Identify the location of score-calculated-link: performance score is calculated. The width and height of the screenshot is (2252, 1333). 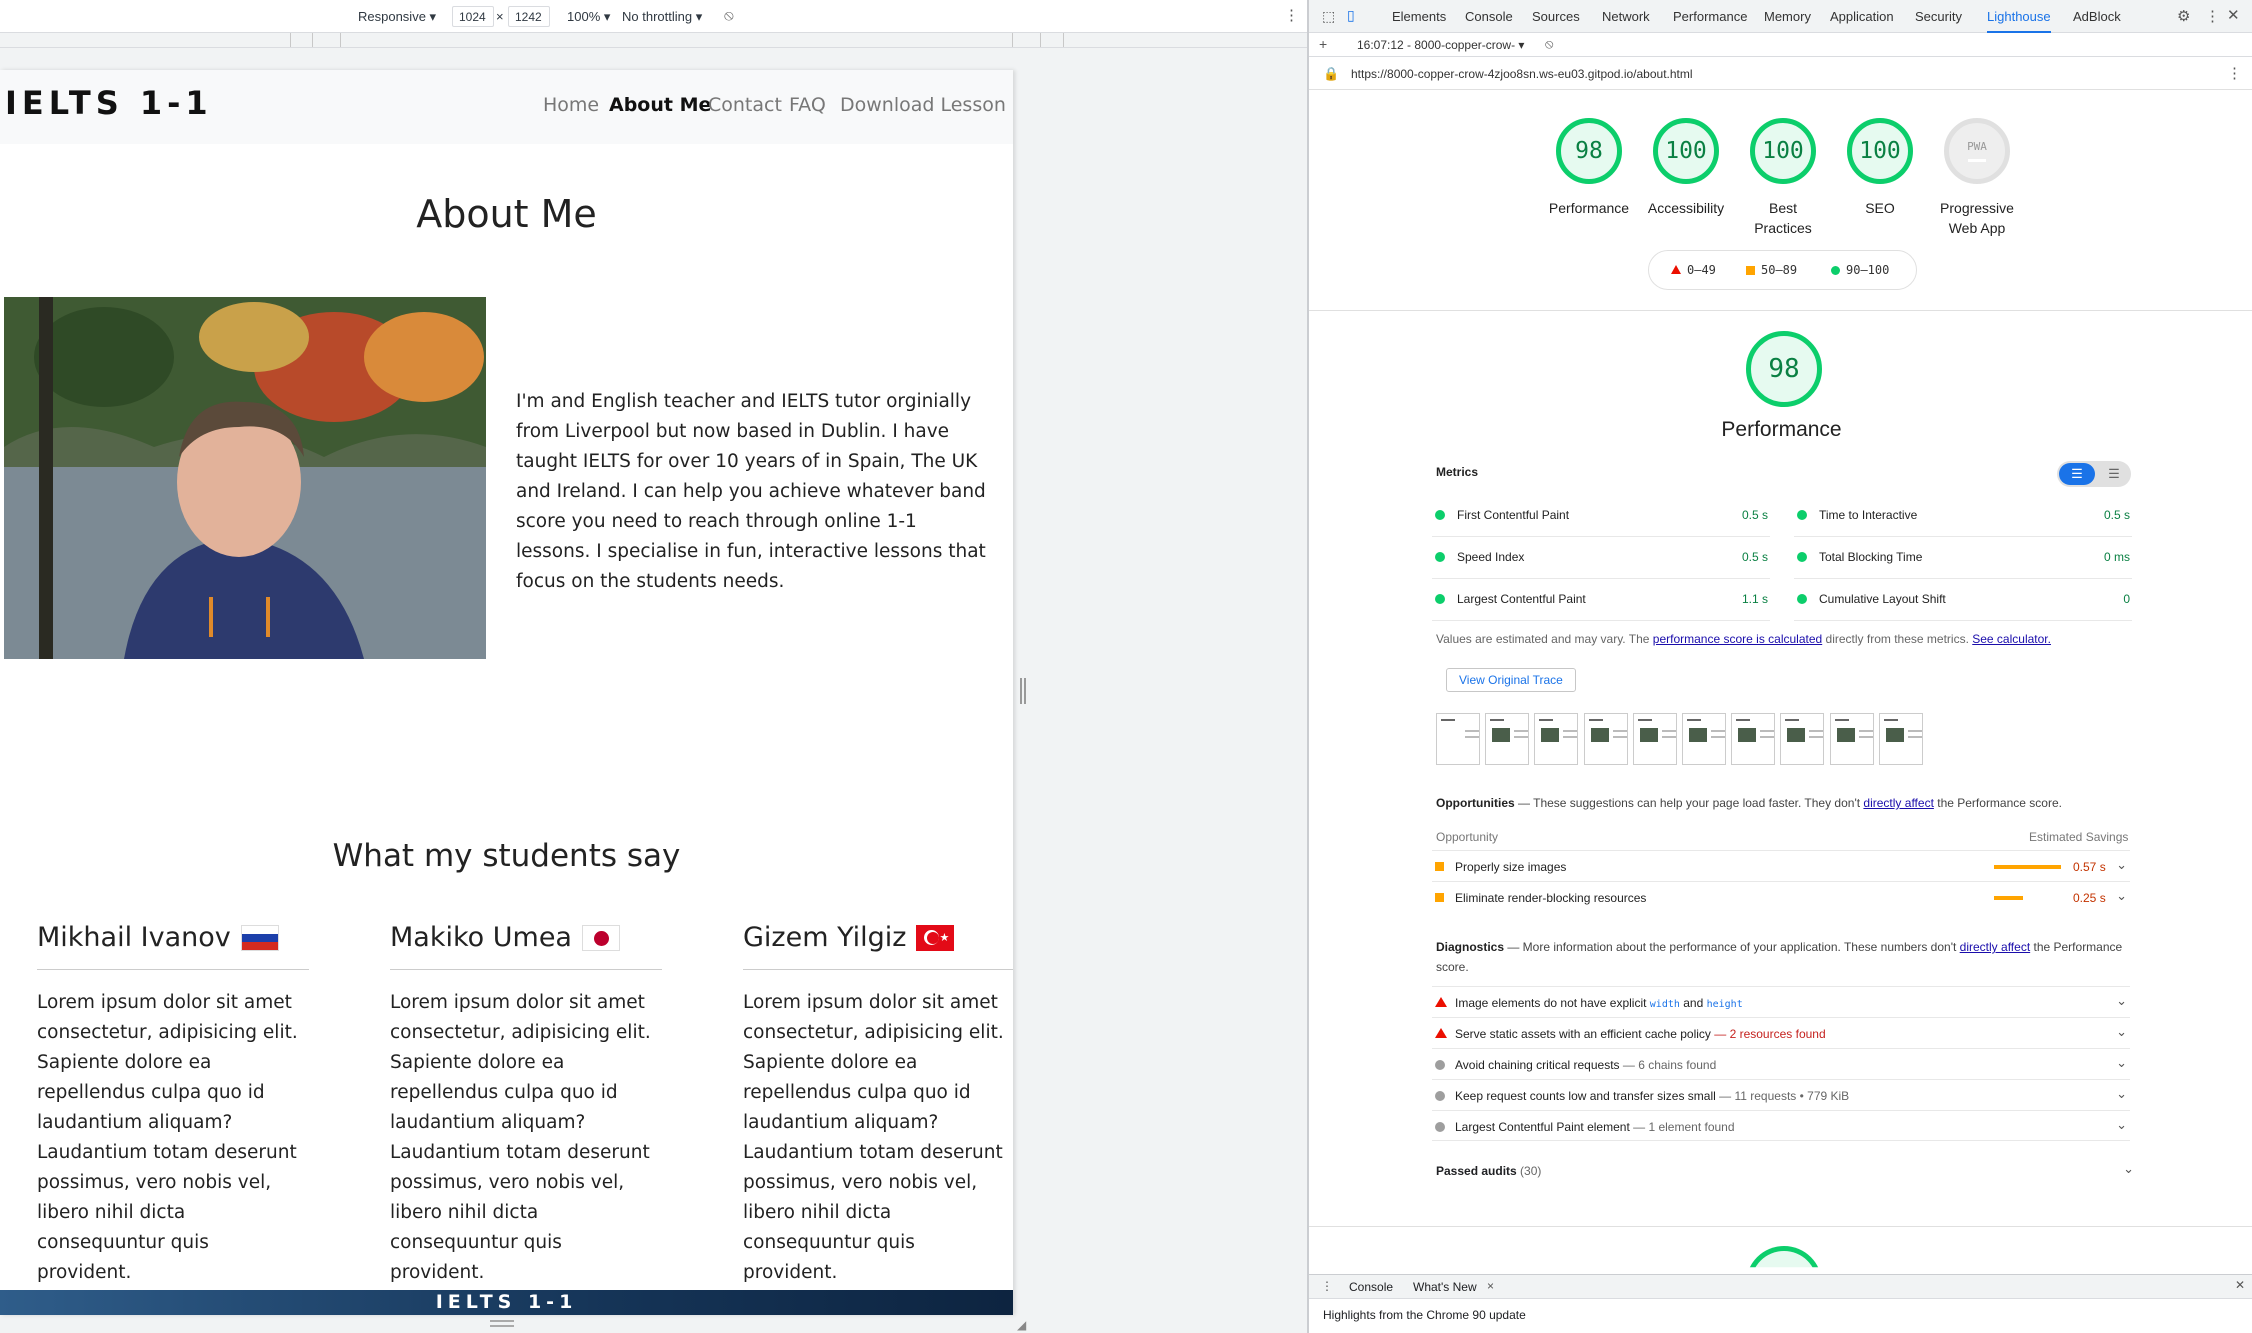
(1737, 639).